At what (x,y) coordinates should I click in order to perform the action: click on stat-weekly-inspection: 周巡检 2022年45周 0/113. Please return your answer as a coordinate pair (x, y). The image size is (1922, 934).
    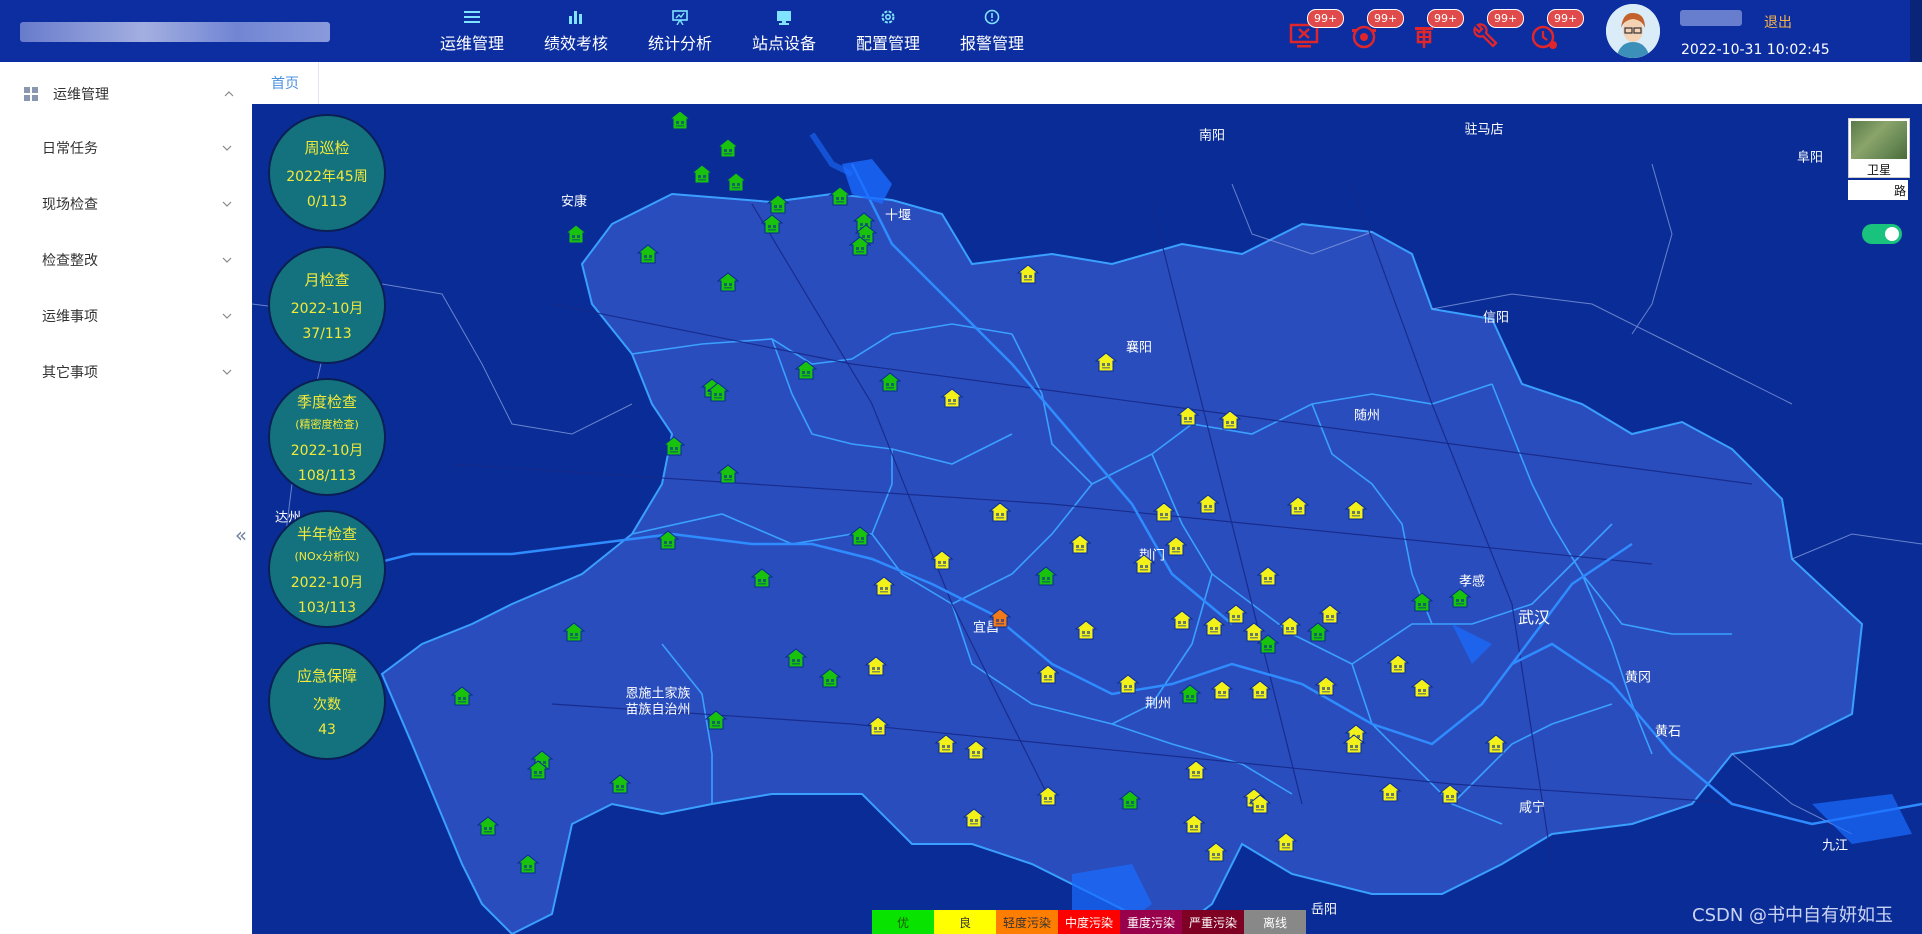
    Looking at the image, I should click on (327, 173).